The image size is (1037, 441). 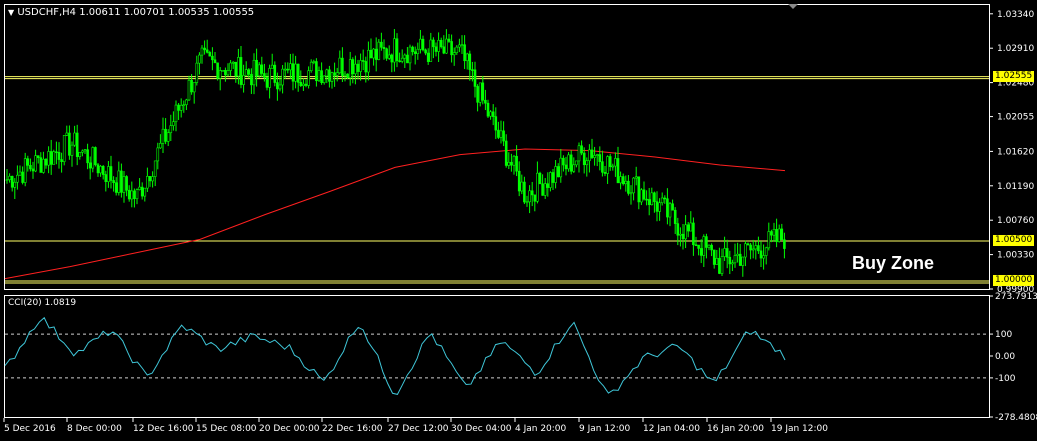 I want to click on price-tick-label: 1.03340, so click(x=1015, y=15).